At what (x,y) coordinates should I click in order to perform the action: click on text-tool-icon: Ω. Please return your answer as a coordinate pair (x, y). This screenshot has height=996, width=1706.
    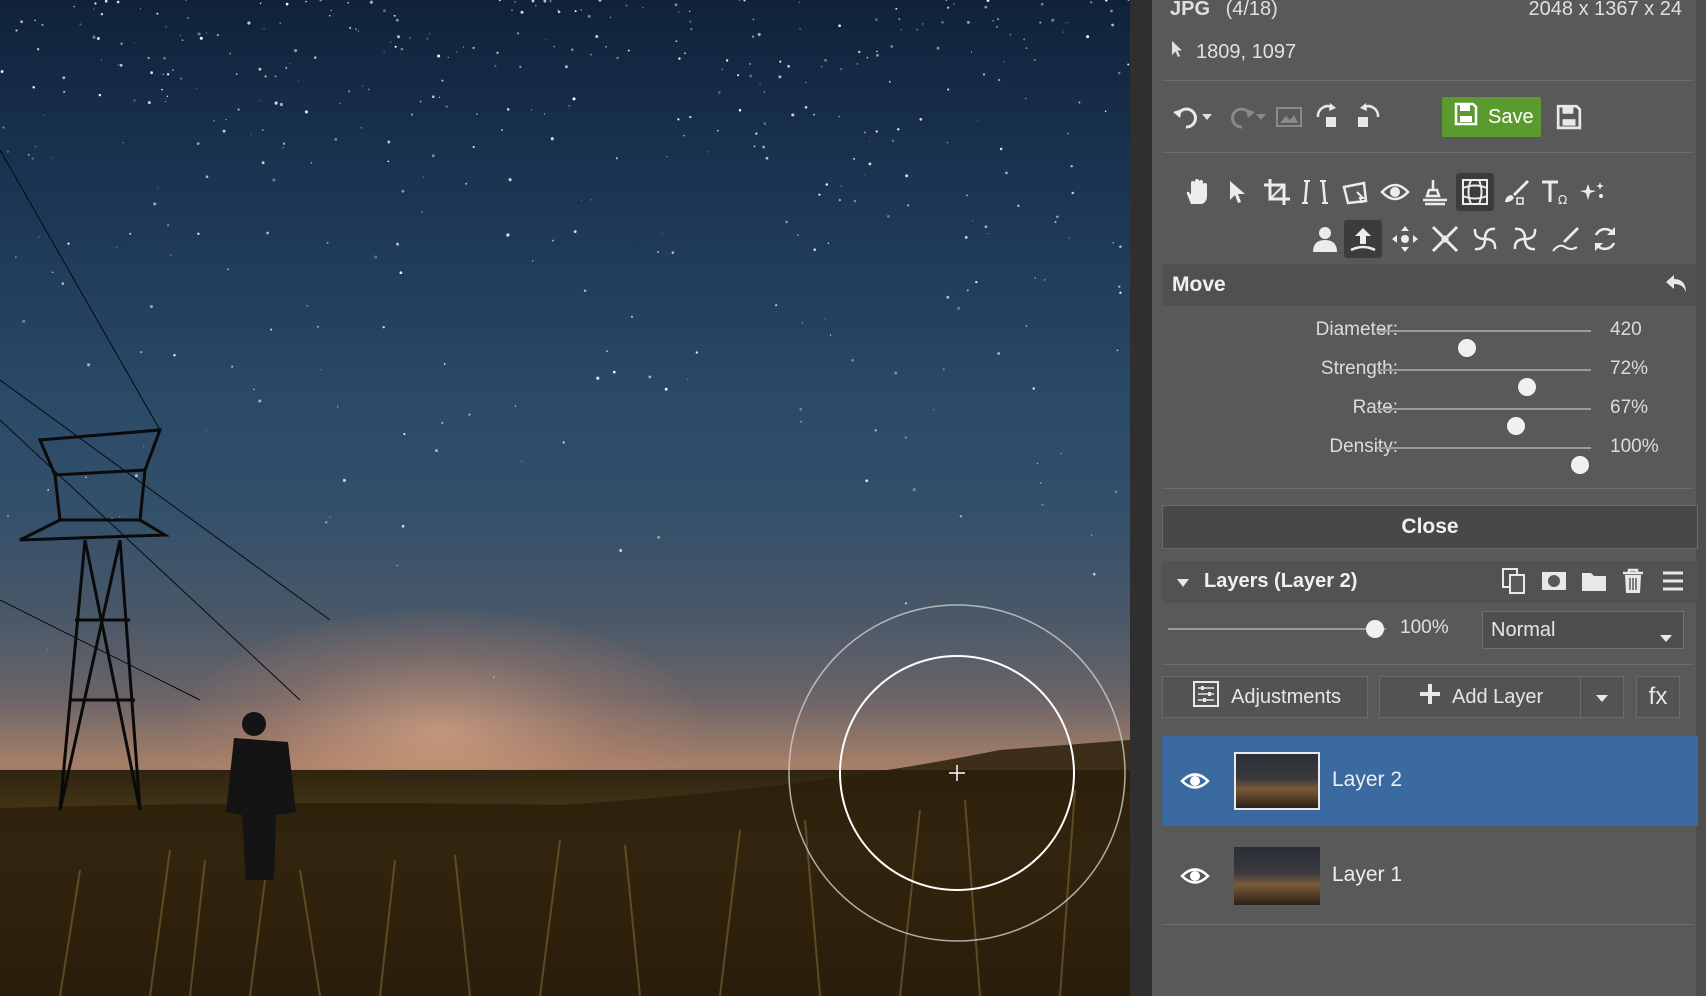
    Looking at the image, I should click on (1555, 192).